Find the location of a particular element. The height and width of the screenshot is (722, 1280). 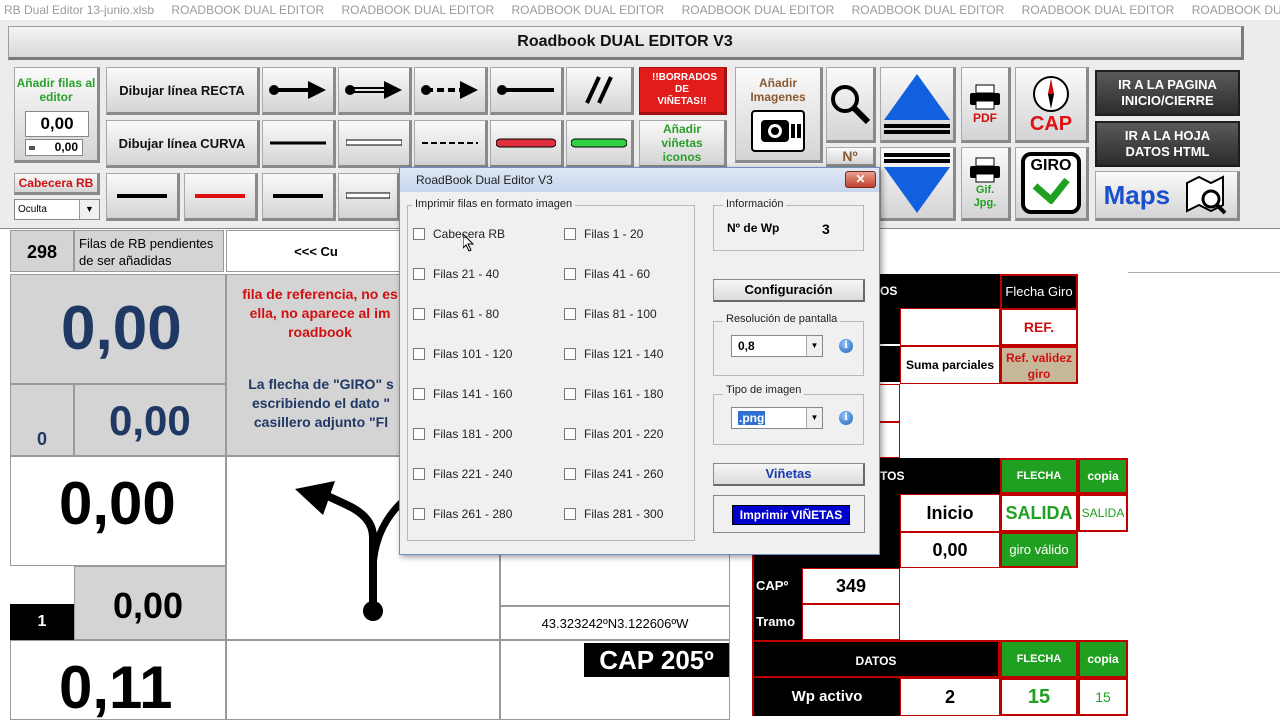

giro-button: GIRO is located at coordinates (1052, 184).